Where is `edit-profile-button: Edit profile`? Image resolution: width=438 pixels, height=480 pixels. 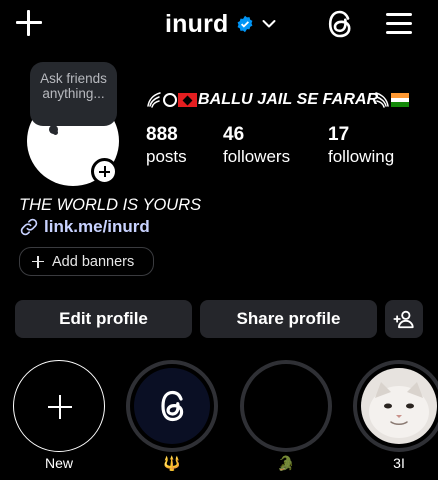
edit-profile-button: Edit profile is located at coordinates (103, 319).